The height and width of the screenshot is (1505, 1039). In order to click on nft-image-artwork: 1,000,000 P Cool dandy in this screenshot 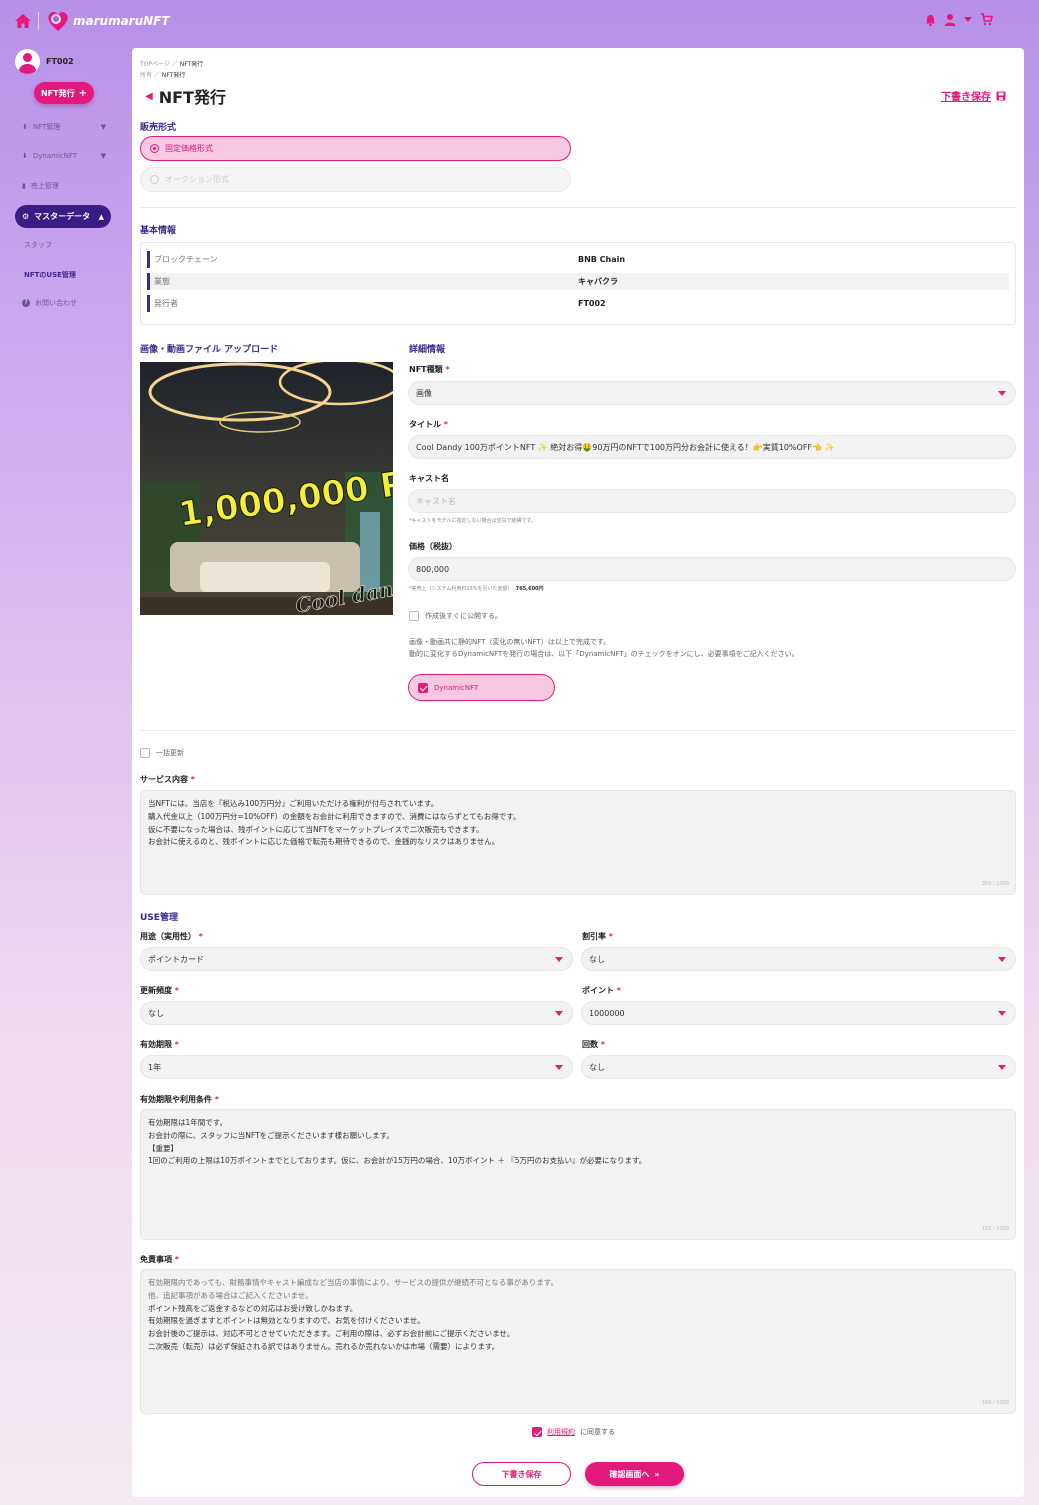, I will do `click(266, 488)`.